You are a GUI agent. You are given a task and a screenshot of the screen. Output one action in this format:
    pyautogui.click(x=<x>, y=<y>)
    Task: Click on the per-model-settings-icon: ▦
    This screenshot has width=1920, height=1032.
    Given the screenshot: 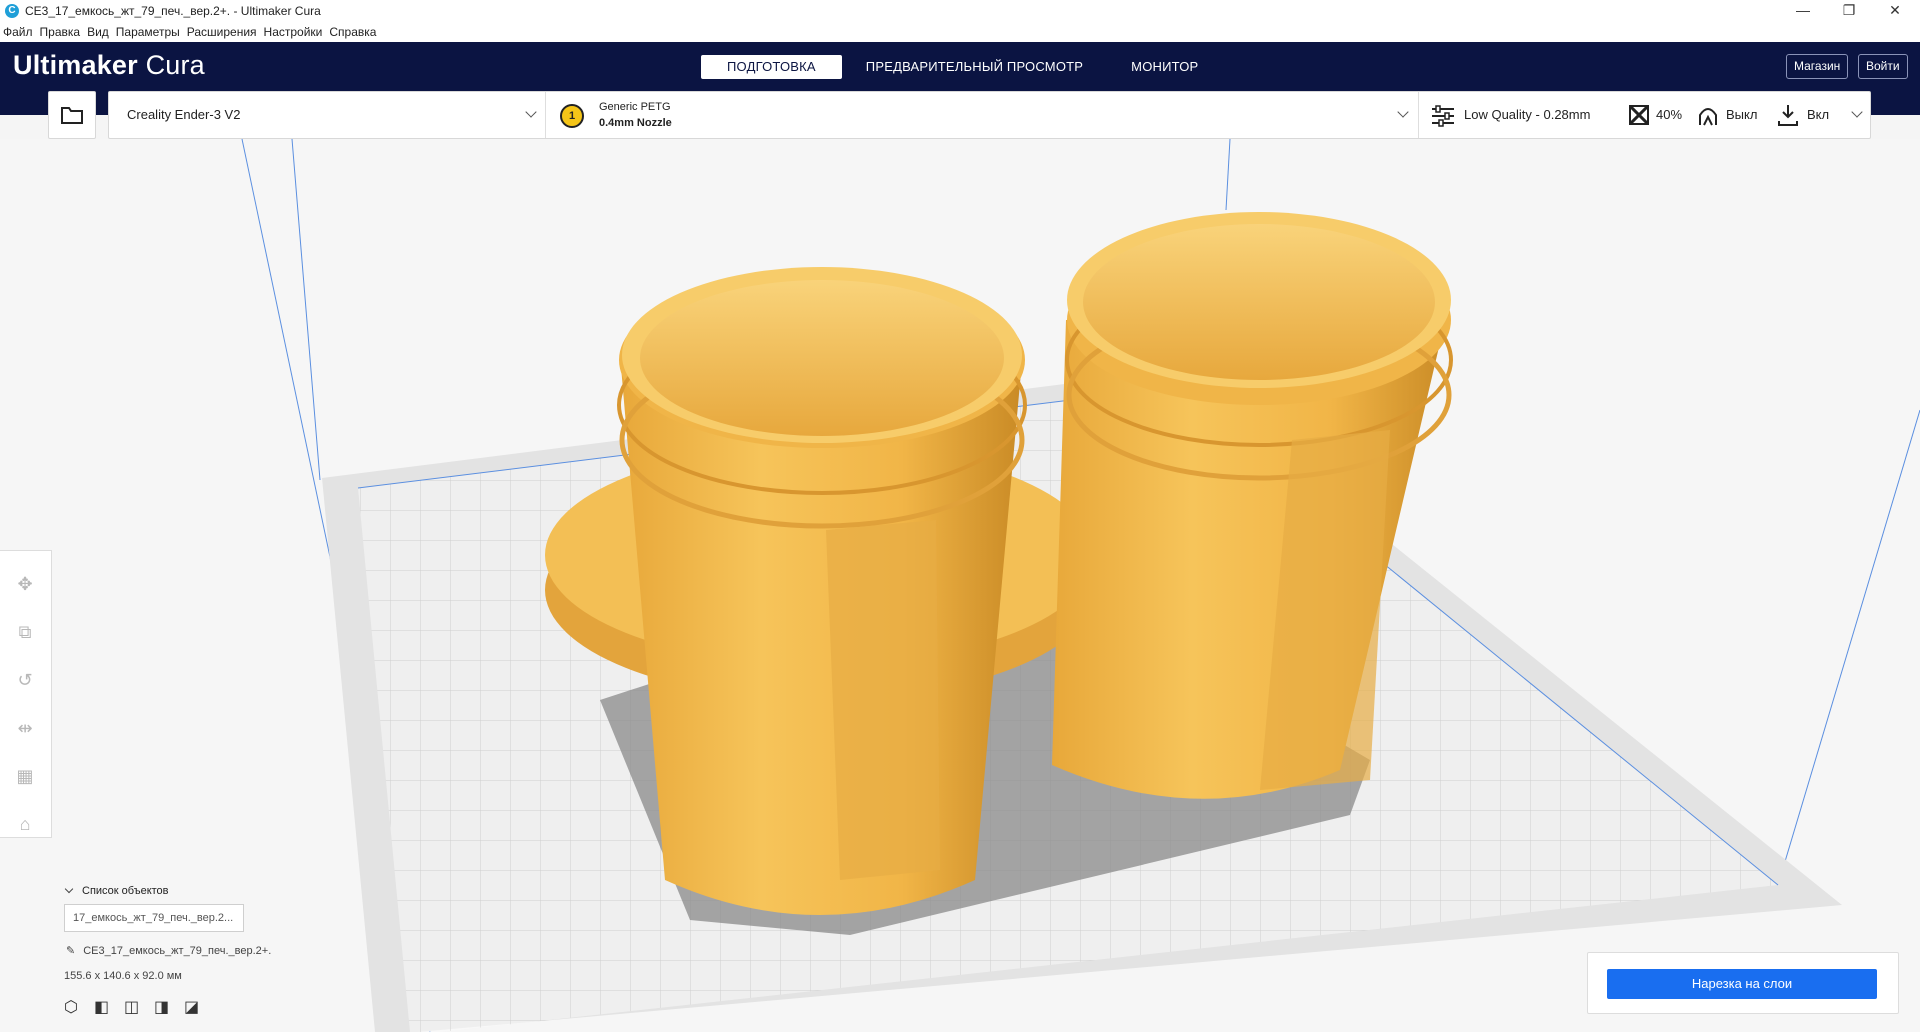 What is the action you would take?
    pyautogui.click(x=25, y=776)
    